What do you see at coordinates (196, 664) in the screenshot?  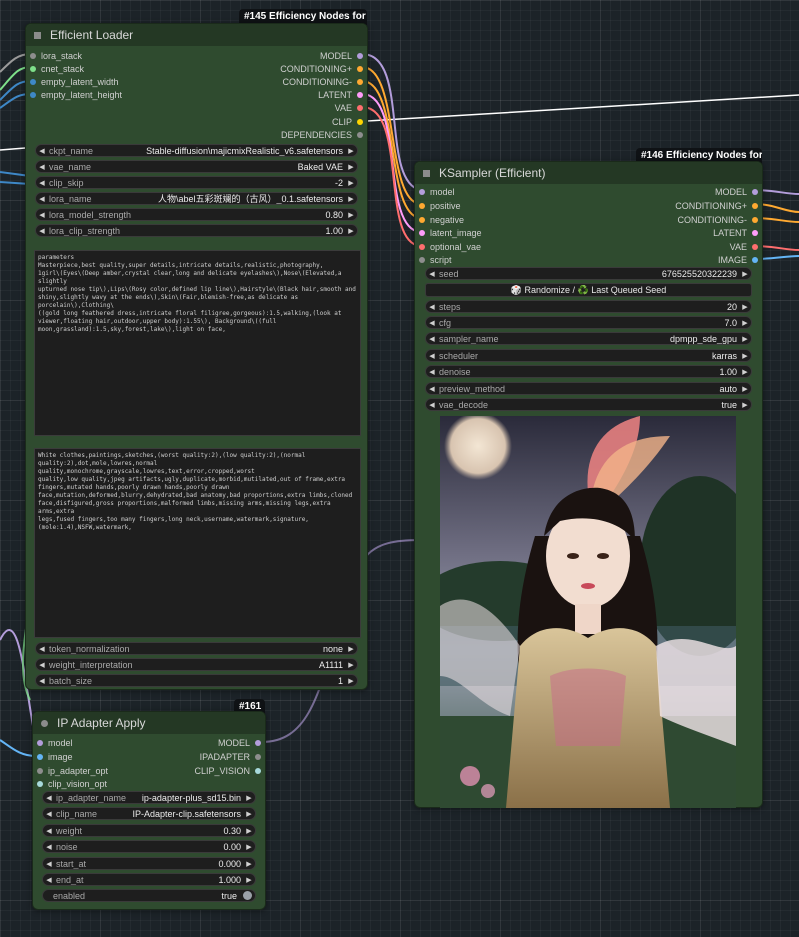 I see `weight-interpretation-combo: ◀ weight_interpretation A1111 ▶` at bounding box center [196, 664].